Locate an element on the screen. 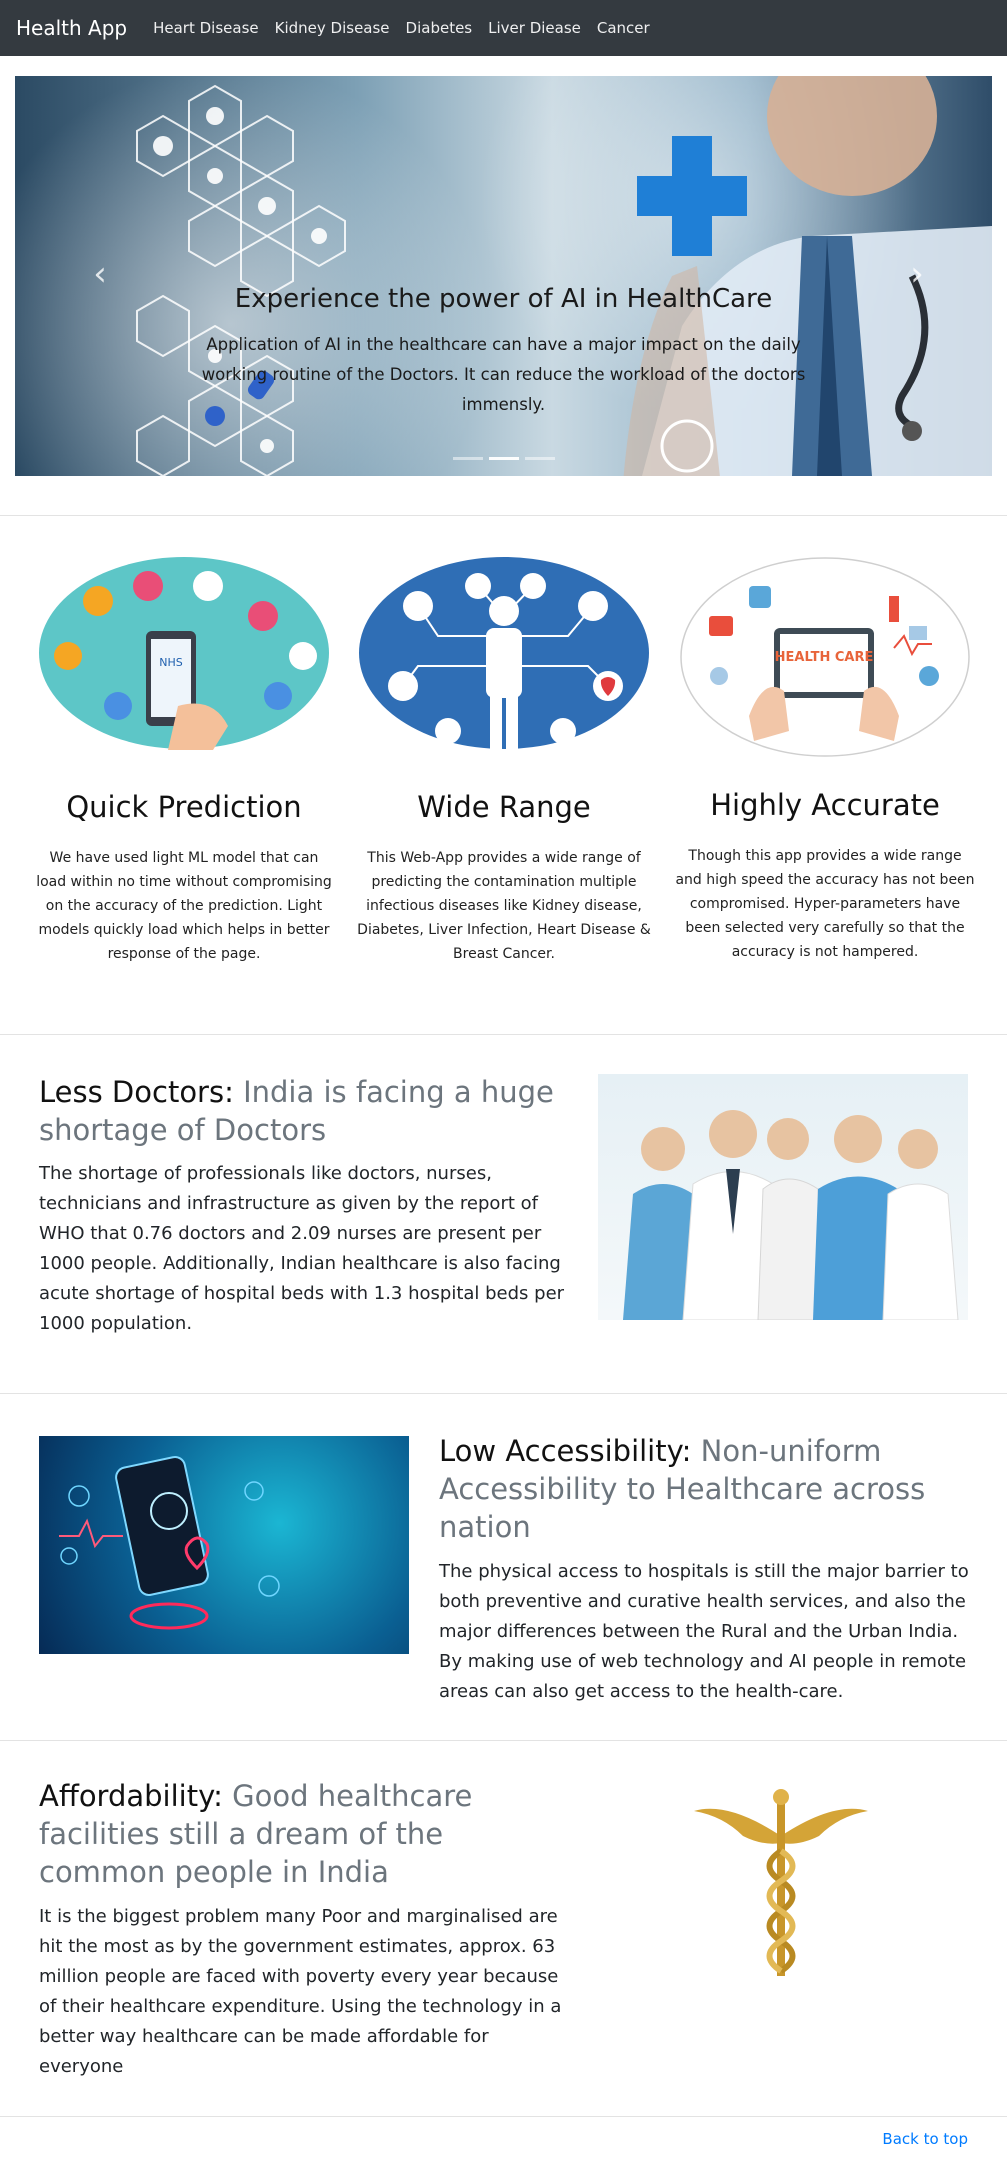 The width and height of the screenshot is (1007, 2172). health-care-label: HEALTH CARE is located at coordinates (824, 657).